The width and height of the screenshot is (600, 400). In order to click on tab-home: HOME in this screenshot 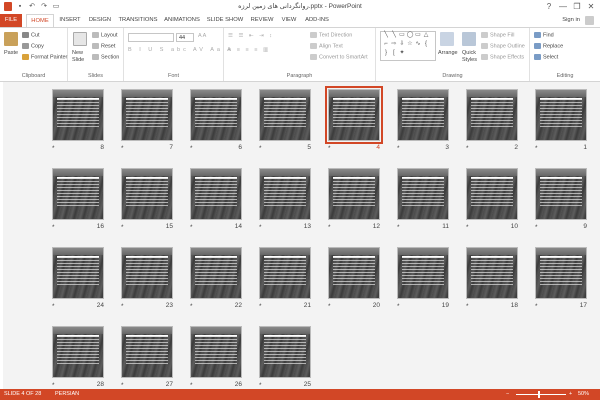, I will do `click(40, 20)`.